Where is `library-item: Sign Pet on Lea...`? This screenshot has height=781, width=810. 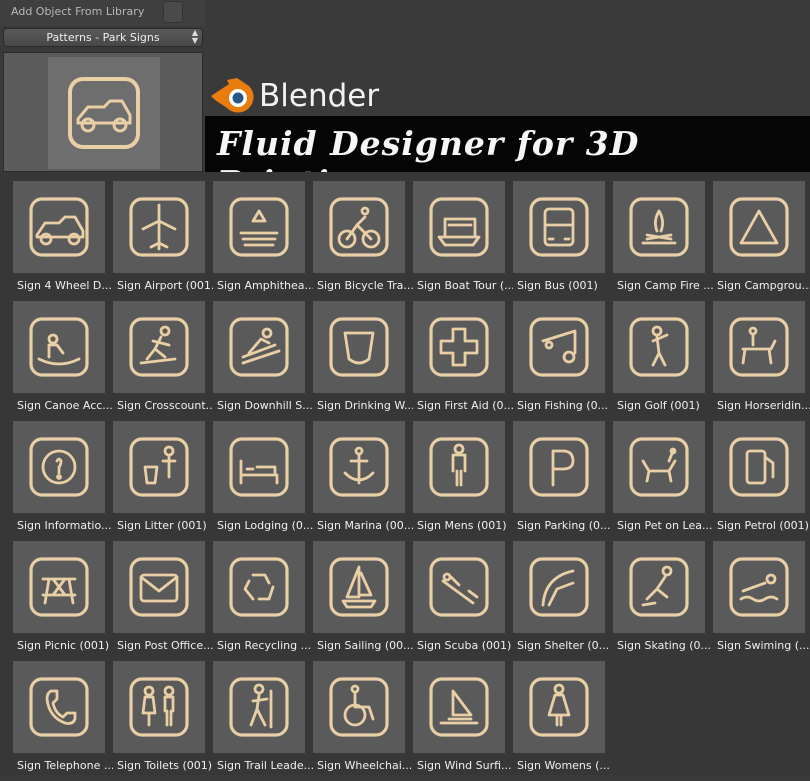
library-item: Sign Pet on Lea... is located at coordinates (663, 481).